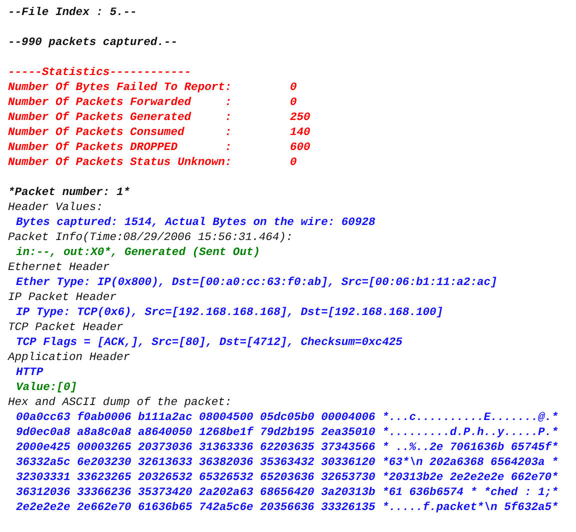  Describe the element at coordinates (69, 358) in the screenshot. I see `section-heading: Application Header` at that location.